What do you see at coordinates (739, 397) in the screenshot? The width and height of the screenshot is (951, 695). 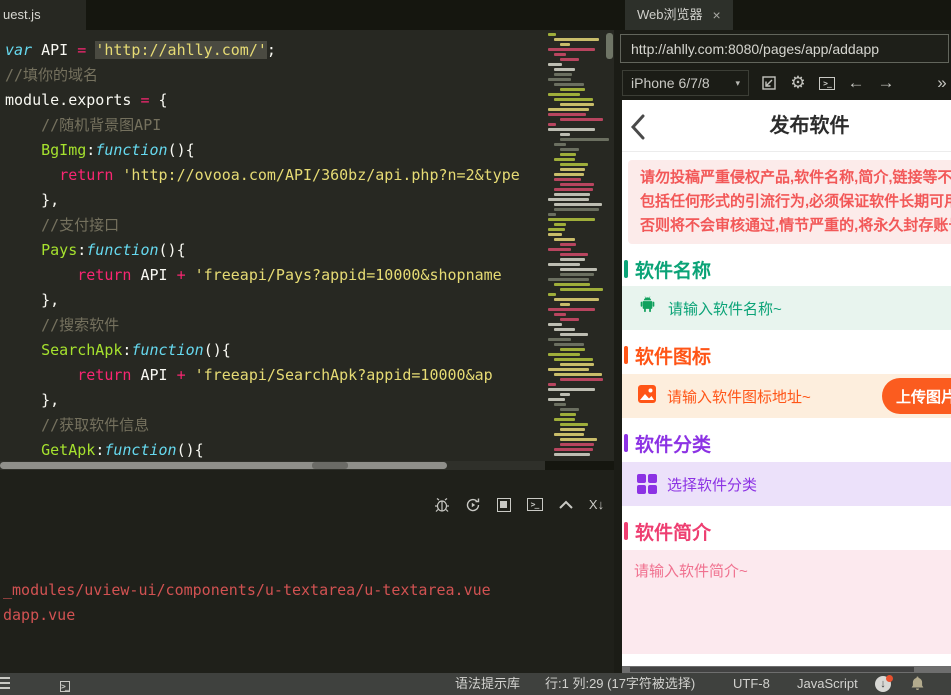 I see `app-icon-placeholder: 请输入软件图标地址~` at bounding box center [739, 397].